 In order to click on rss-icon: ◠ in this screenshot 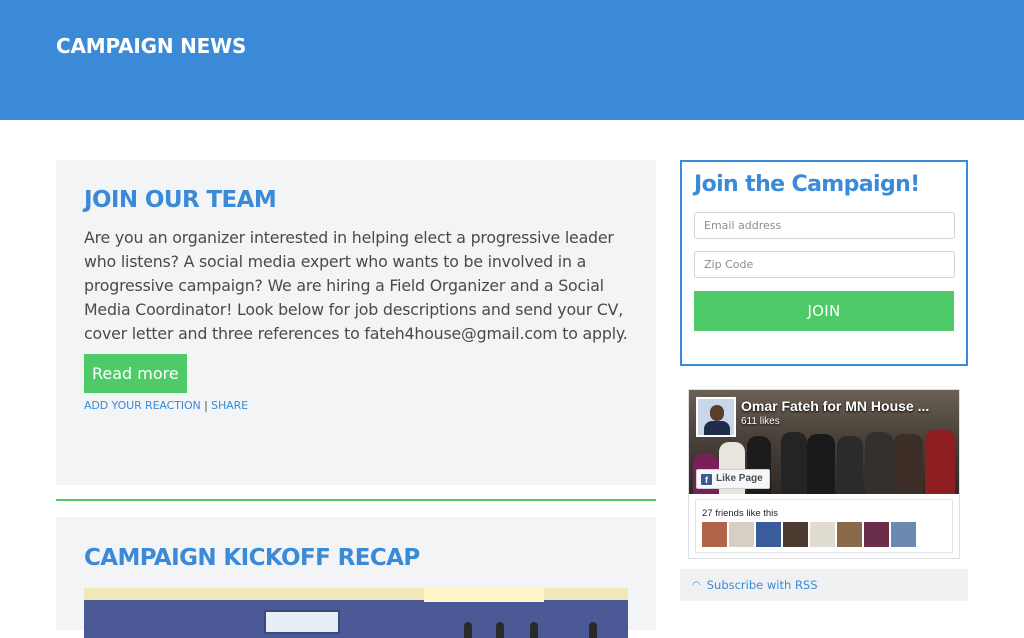, I will do `click(696, 585)`.